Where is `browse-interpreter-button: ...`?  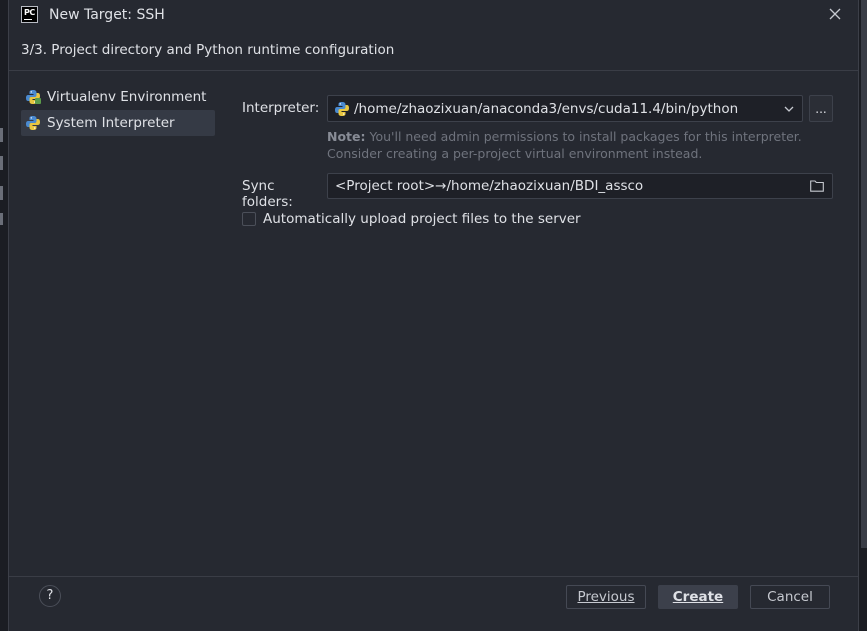 browse-interpreter-button: ... is located at coordinates (821, 108).